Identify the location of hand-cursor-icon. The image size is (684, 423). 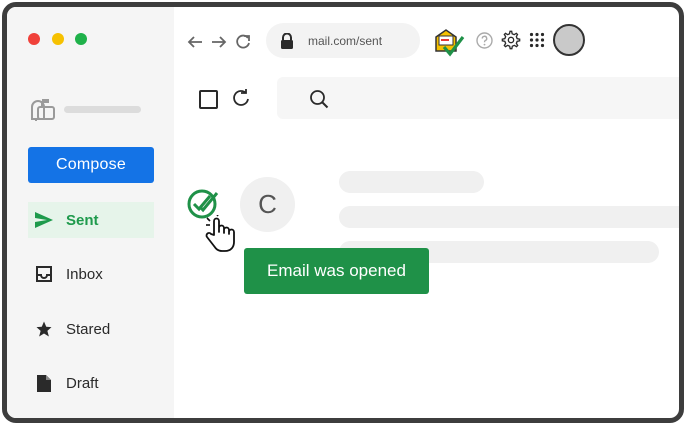
(220, 233).